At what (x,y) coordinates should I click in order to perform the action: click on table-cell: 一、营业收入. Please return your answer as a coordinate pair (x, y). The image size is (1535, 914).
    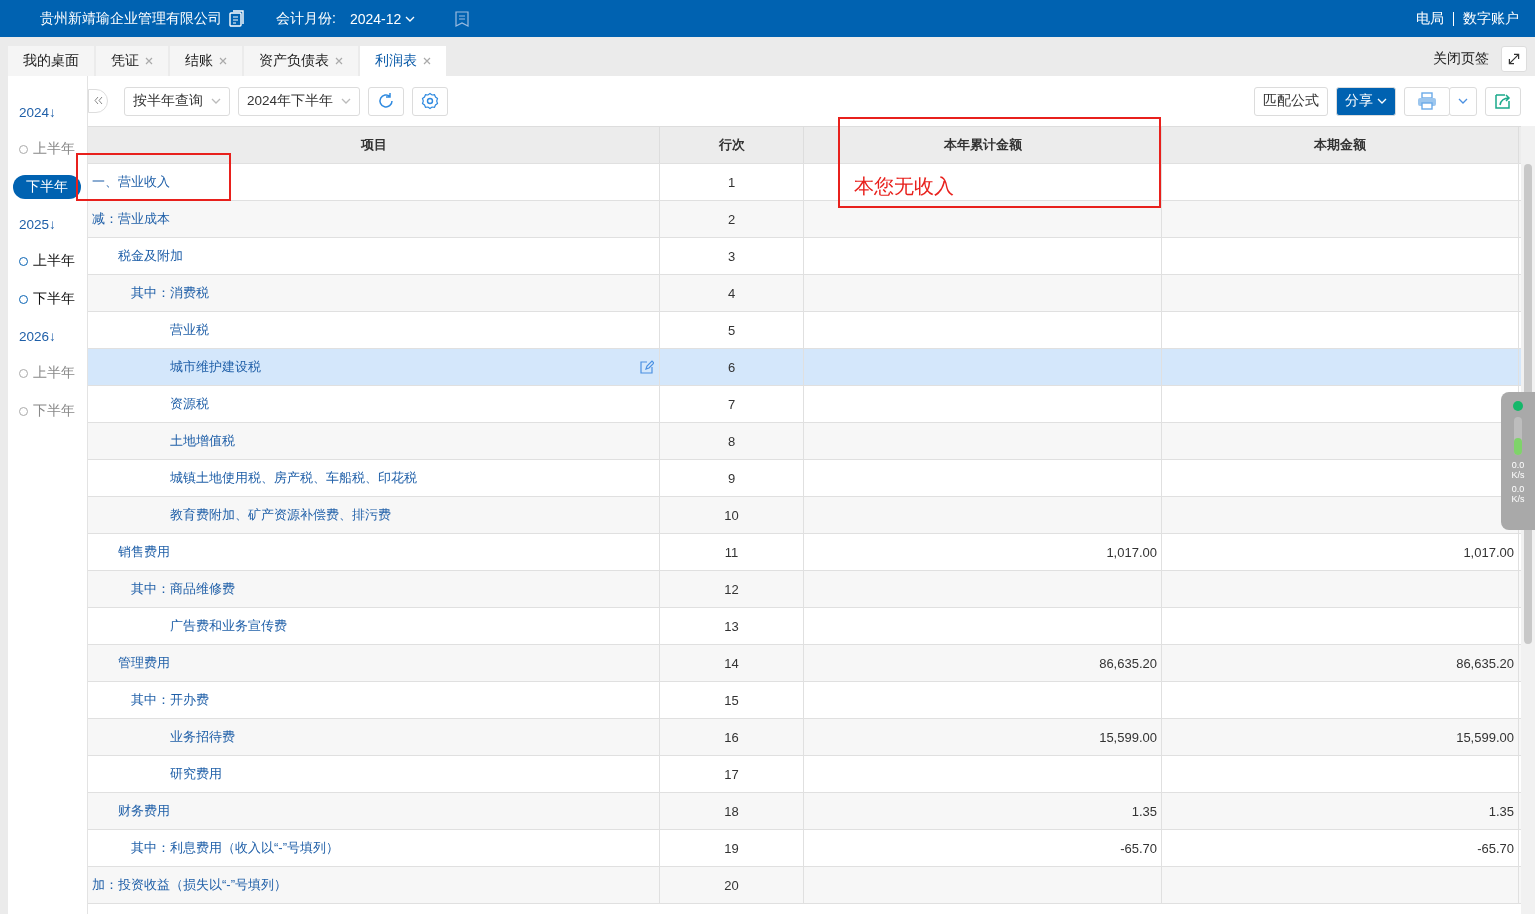
    Looking at the image, I should click on (374, 182).